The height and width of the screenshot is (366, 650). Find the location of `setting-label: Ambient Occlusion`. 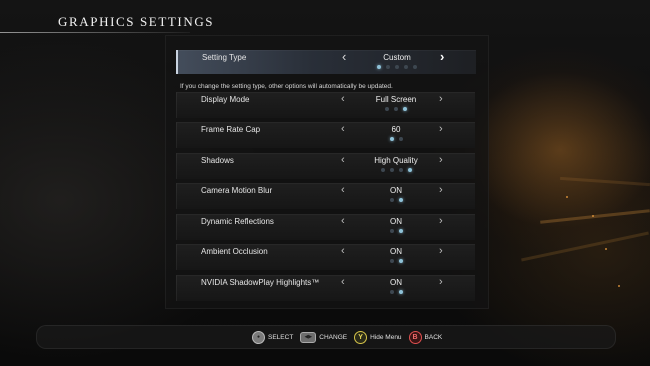

setting-label: Ambient Occlusion is located at coordinates (234, 251).